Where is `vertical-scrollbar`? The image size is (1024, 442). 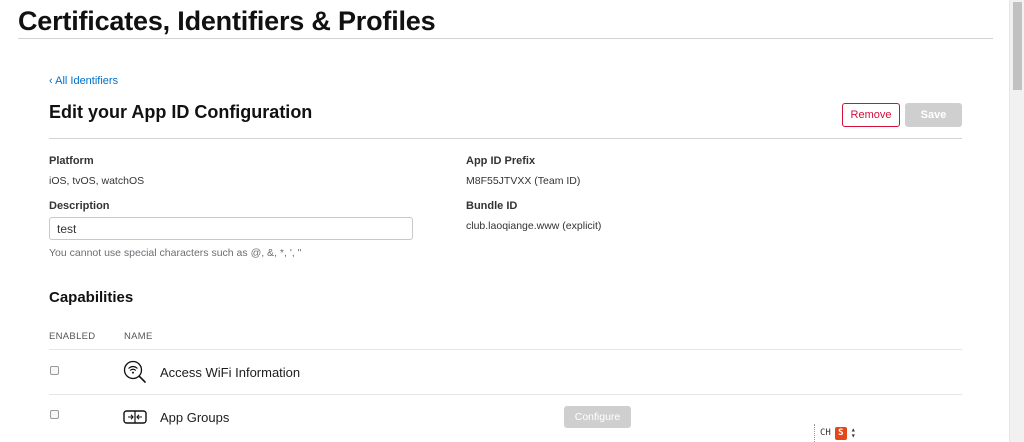
vertical-scrollbar is located at coordinates (1016, 221).